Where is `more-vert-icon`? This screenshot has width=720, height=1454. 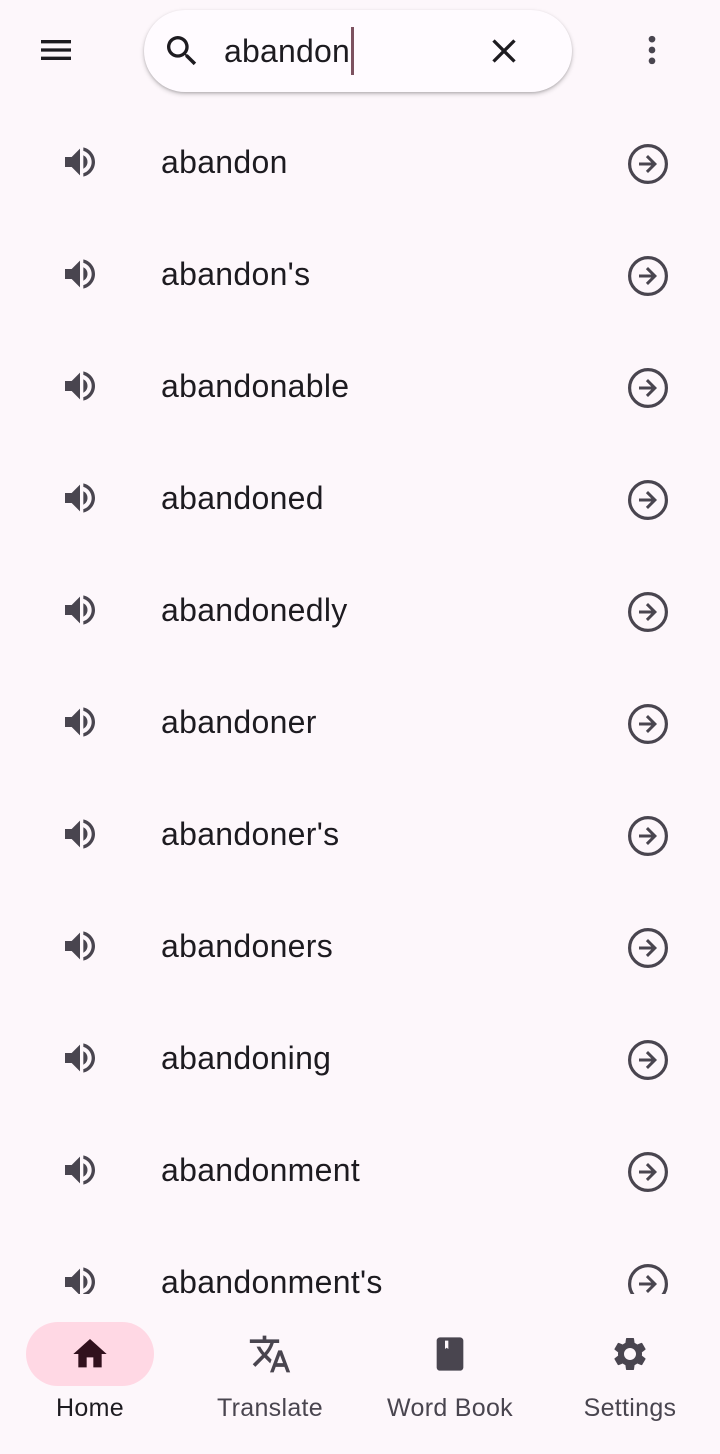 more-vert-icon is located at coordinates (652, 50).